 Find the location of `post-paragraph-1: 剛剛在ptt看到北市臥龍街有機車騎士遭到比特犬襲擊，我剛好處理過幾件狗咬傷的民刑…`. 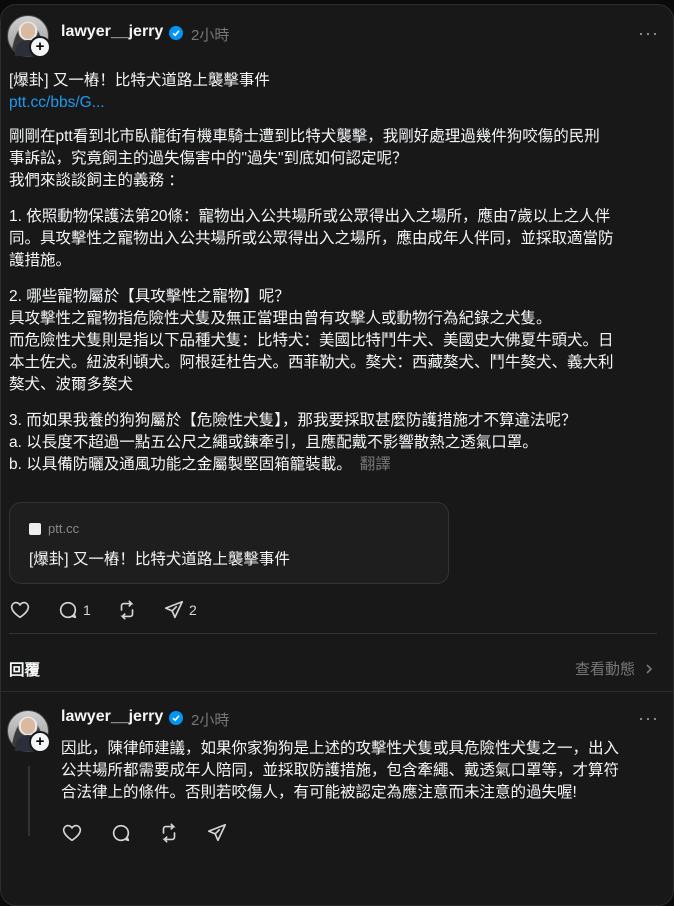

post-paragraph-1: 剛剛在ptt看到北市臥龍街有機車騎士遭到比特犬襲擊，我剛好處理過幾件狗咬傷的民刑… is located at coordinates (304, 158).